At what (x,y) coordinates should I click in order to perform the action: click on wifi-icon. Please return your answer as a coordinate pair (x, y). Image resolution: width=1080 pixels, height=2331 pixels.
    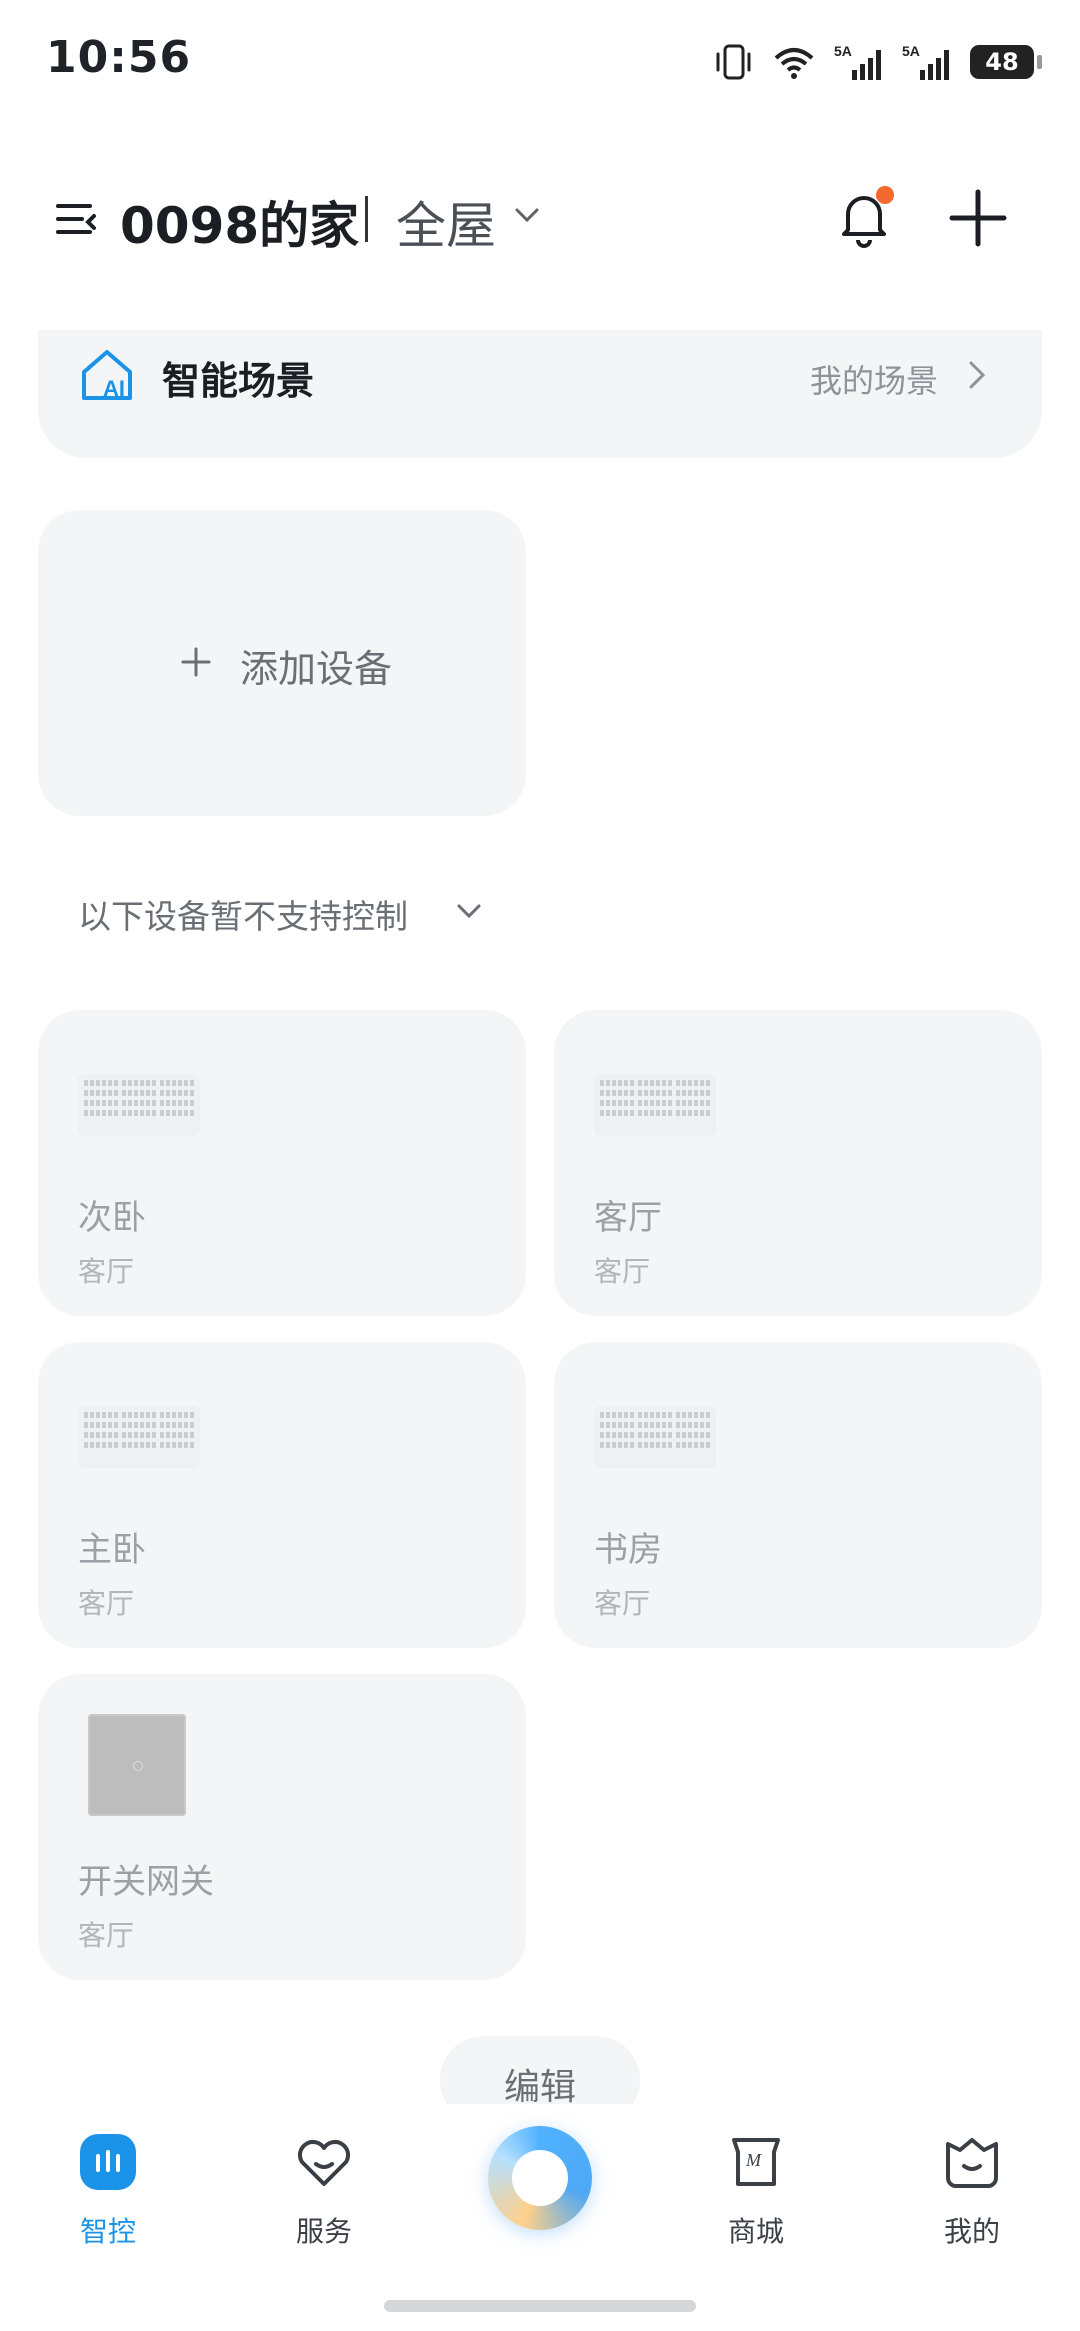
    Looking at the image, I should click on (794, 63).